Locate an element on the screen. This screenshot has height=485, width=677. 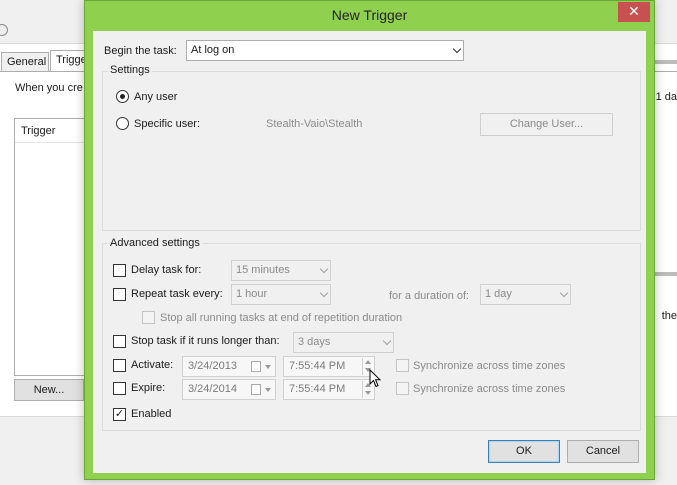
expire-time-value: 7:55:44 PM is located at coordinates (317, 389).